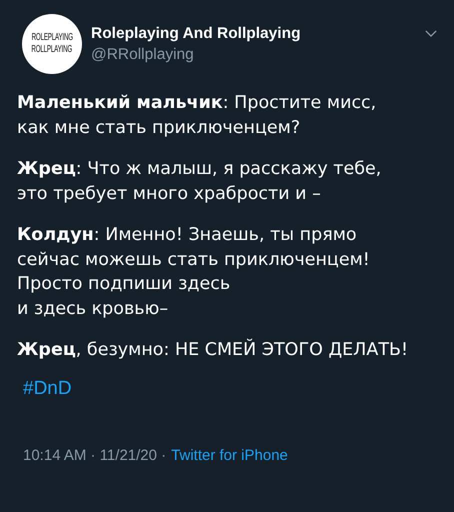 The height and width of the screenshot is (512, 454). I want to click on tweet-paragraph: Маленький мальчик: Простите мисс, как мне стать приключенцем?, so click(197, 116).